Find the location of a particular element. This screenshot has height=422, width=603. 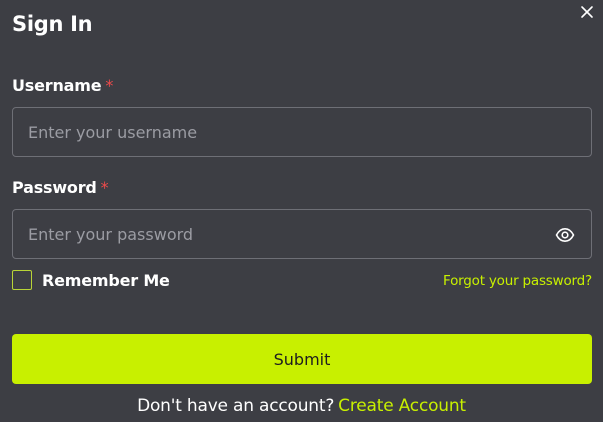

signup-prompt: Don't have an account? Create Account is located at coordinates (301, 406).